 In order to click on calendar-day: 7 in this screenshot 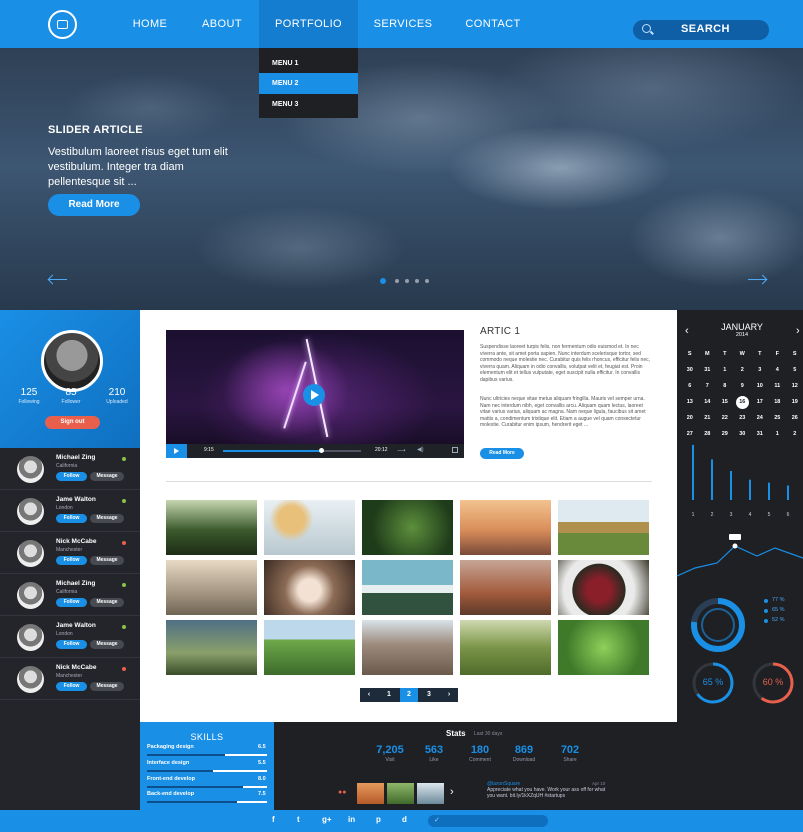, I will do `click(708, 386)`.